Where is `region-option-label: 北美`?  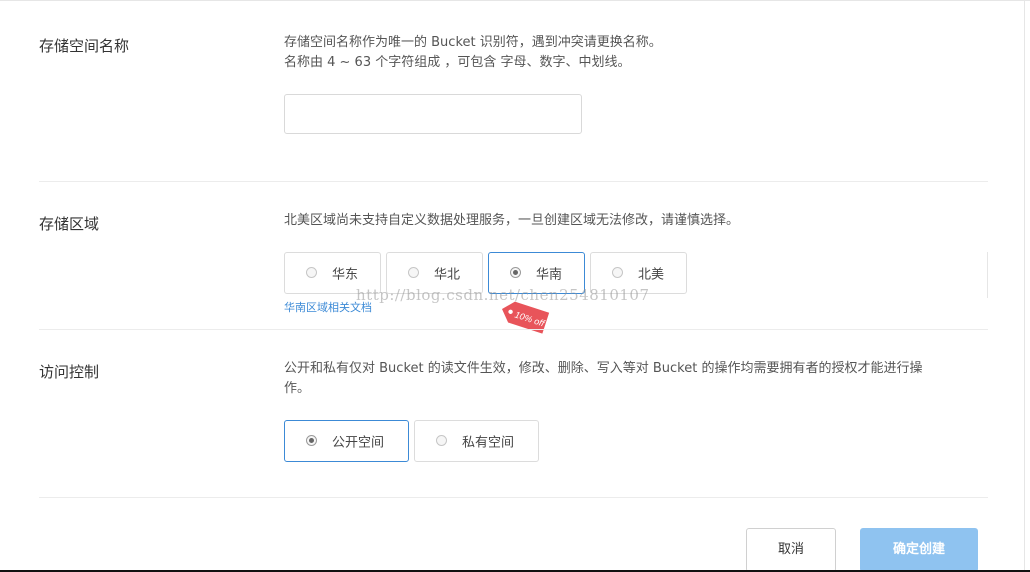
region-option-label: 北美 is located at coordinates (651, 275).